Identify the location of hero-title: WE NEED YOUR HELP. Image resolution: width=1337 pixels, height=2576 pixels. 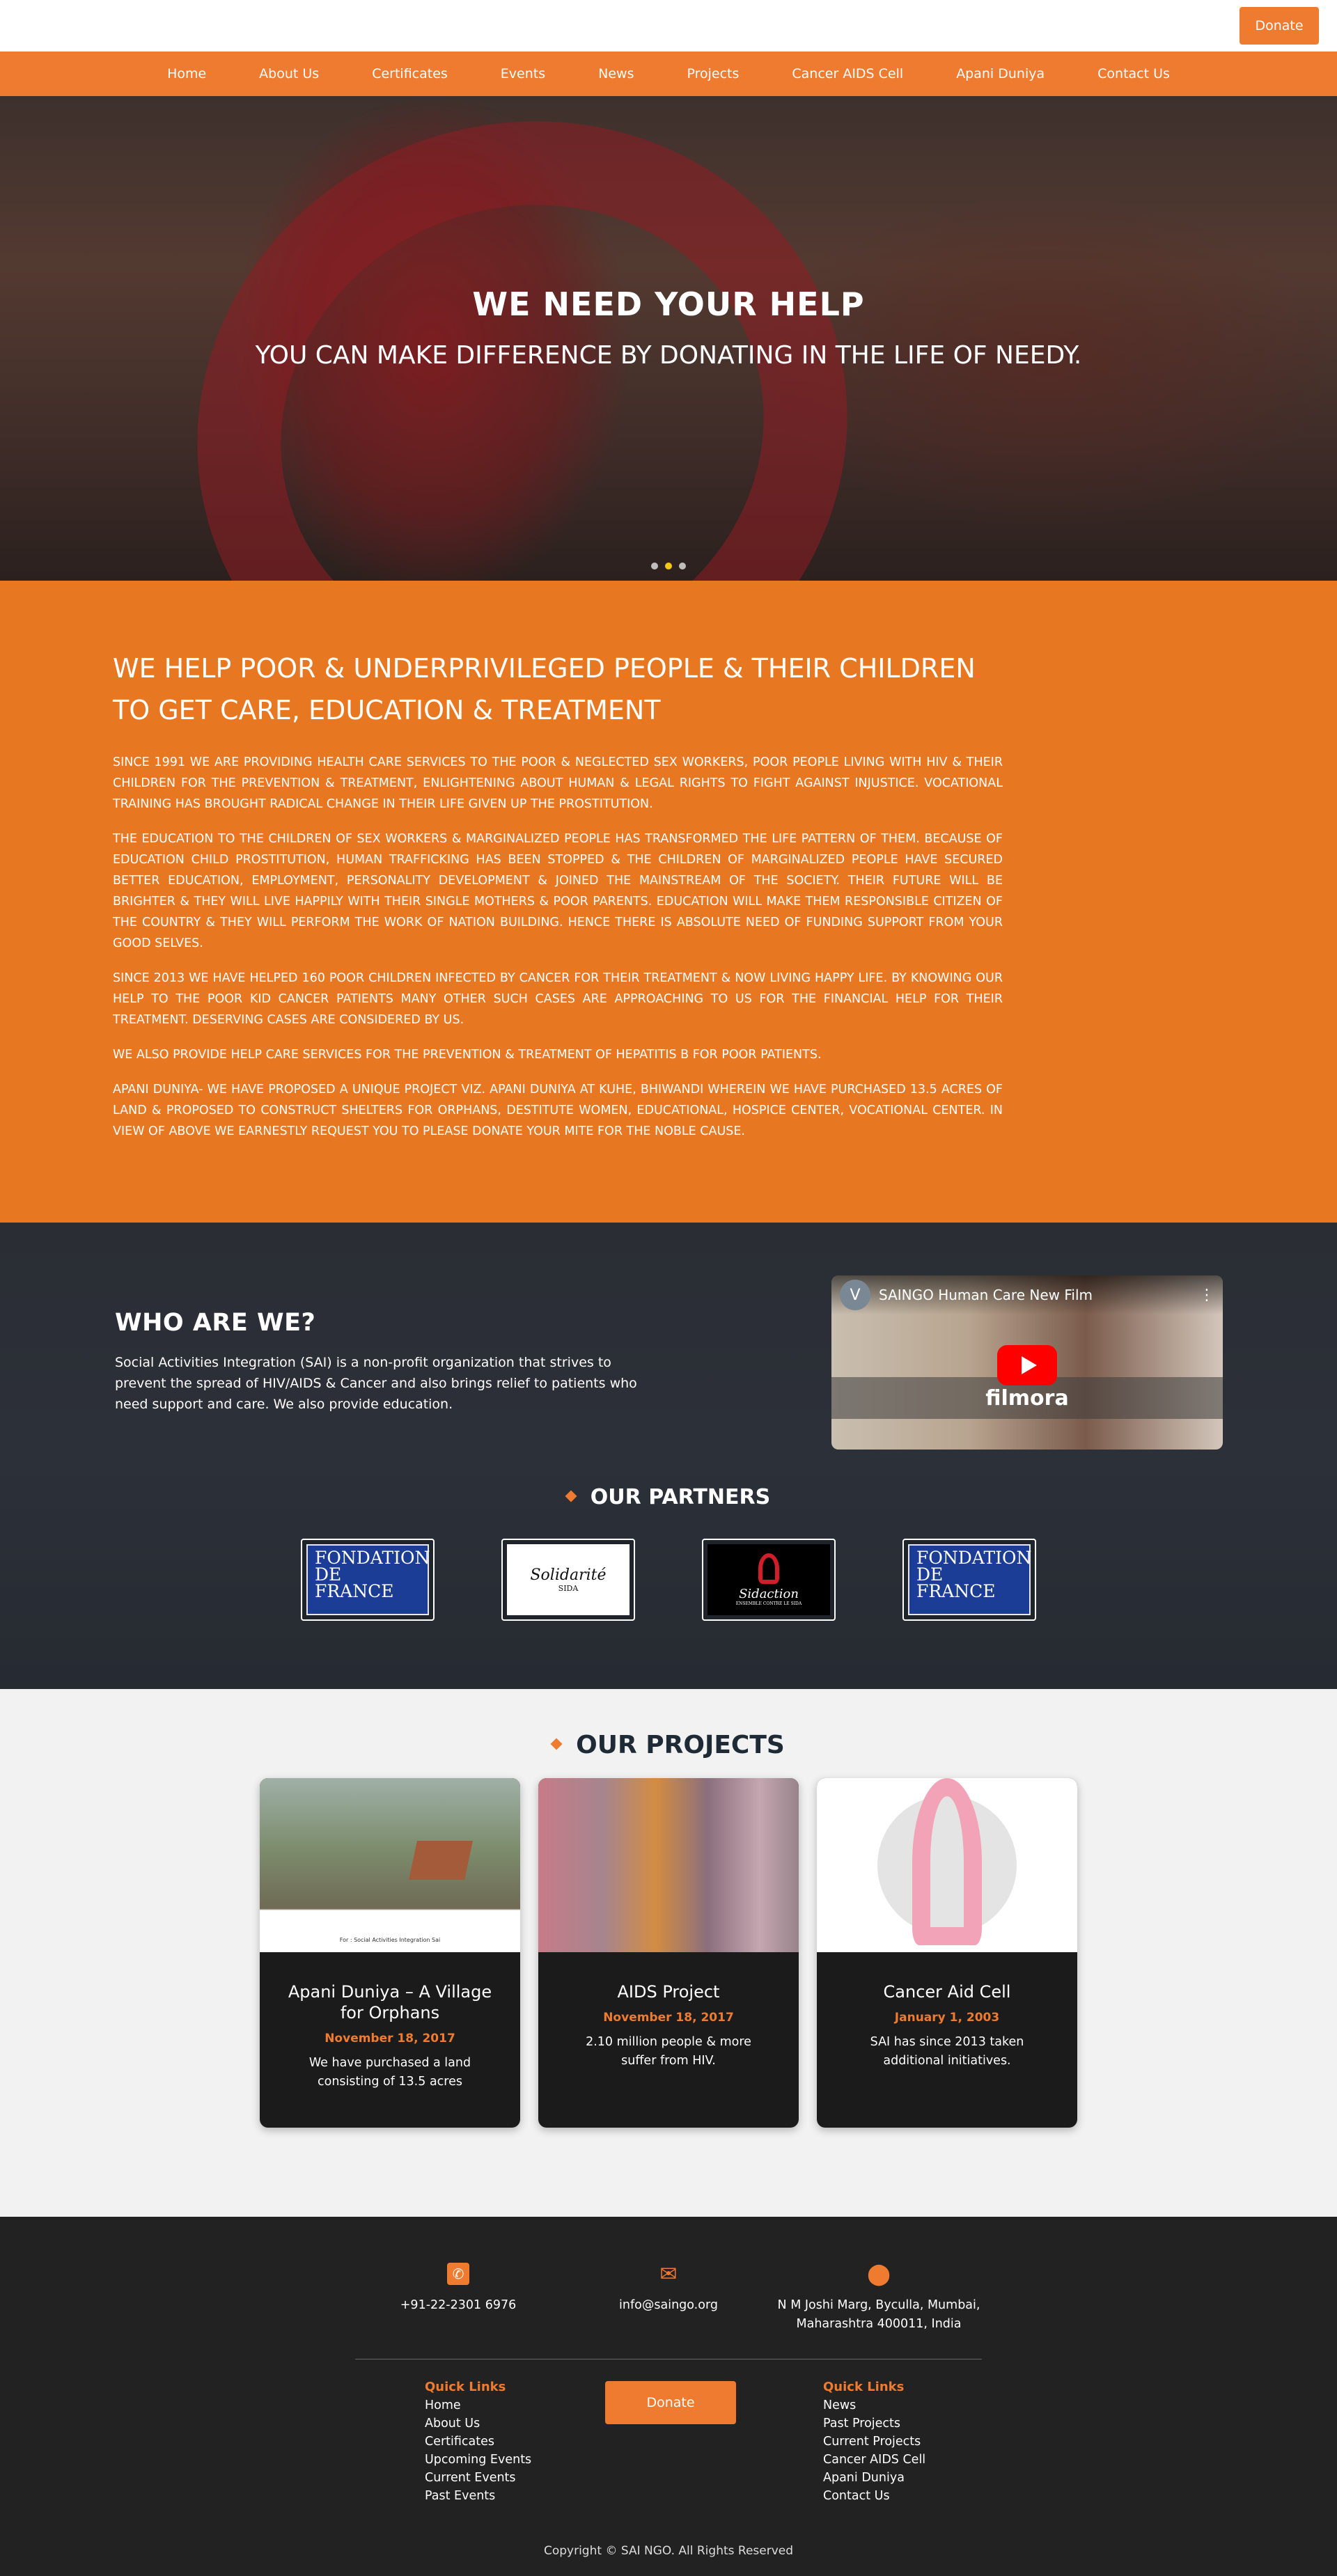
(668, 304).